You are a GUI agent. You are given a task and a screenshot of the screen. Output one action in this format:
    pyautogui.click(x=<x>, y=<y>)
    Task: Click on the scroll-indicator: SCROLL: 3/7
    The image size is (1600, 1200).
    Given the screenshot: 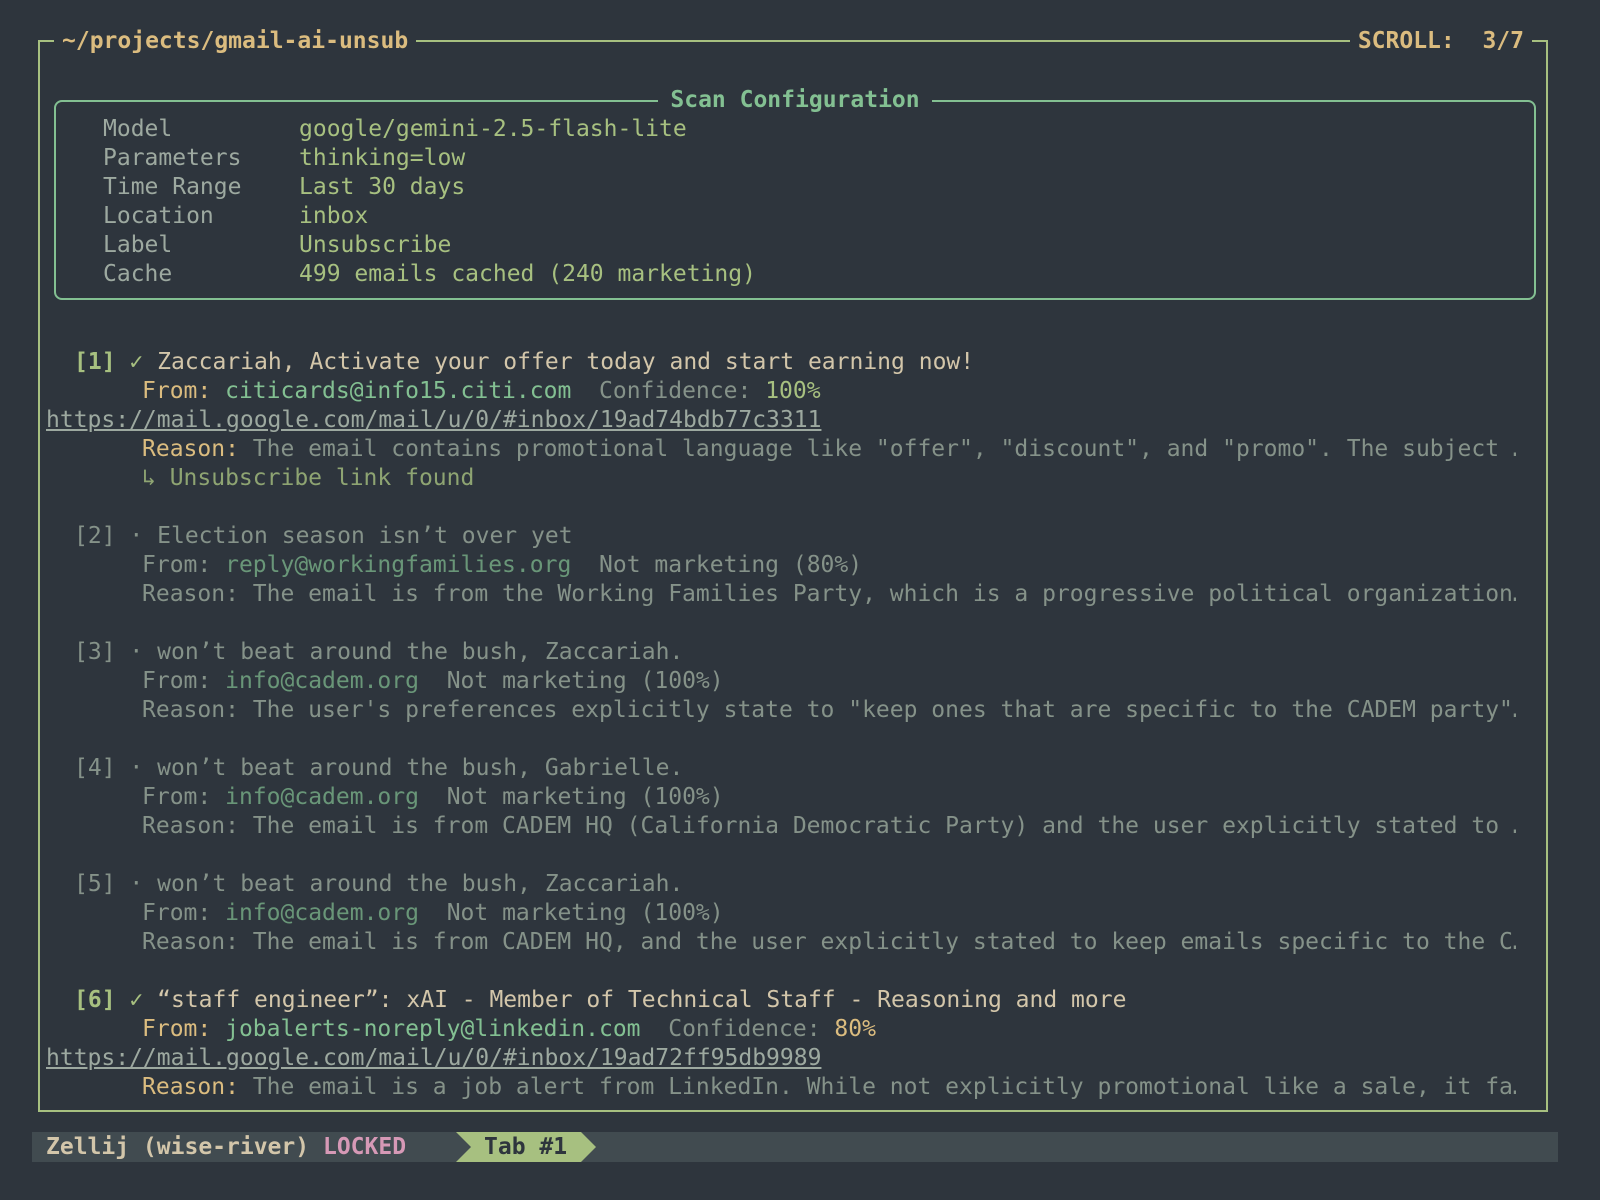 What is the action you would take?
    pyautogui.click(x=1440, y=41)
    